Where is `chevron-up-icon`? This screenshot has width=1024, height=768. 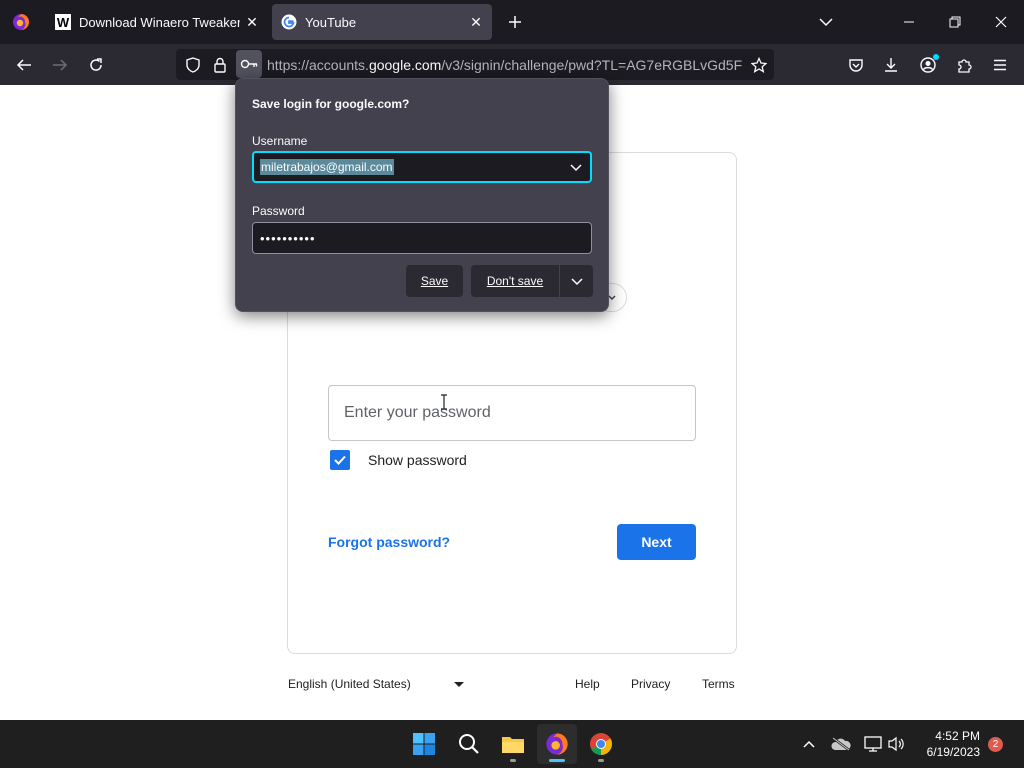
chevron-up-icon is located at coordinates (809, 744).